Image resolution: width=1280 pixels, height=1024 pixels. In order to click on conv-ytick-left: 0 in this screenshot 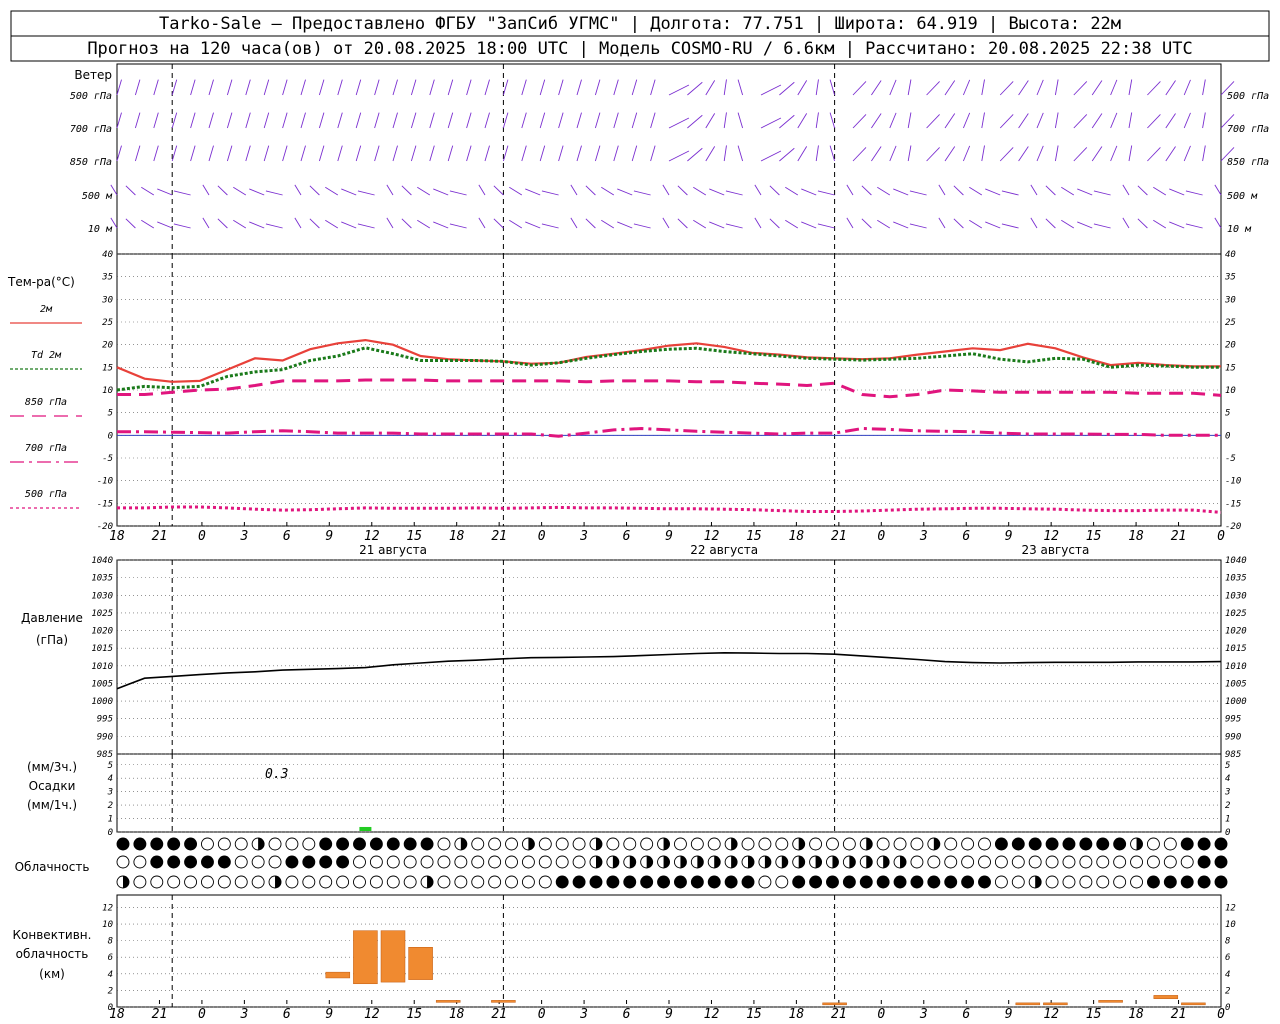, I will do `click(110, 1008)`.